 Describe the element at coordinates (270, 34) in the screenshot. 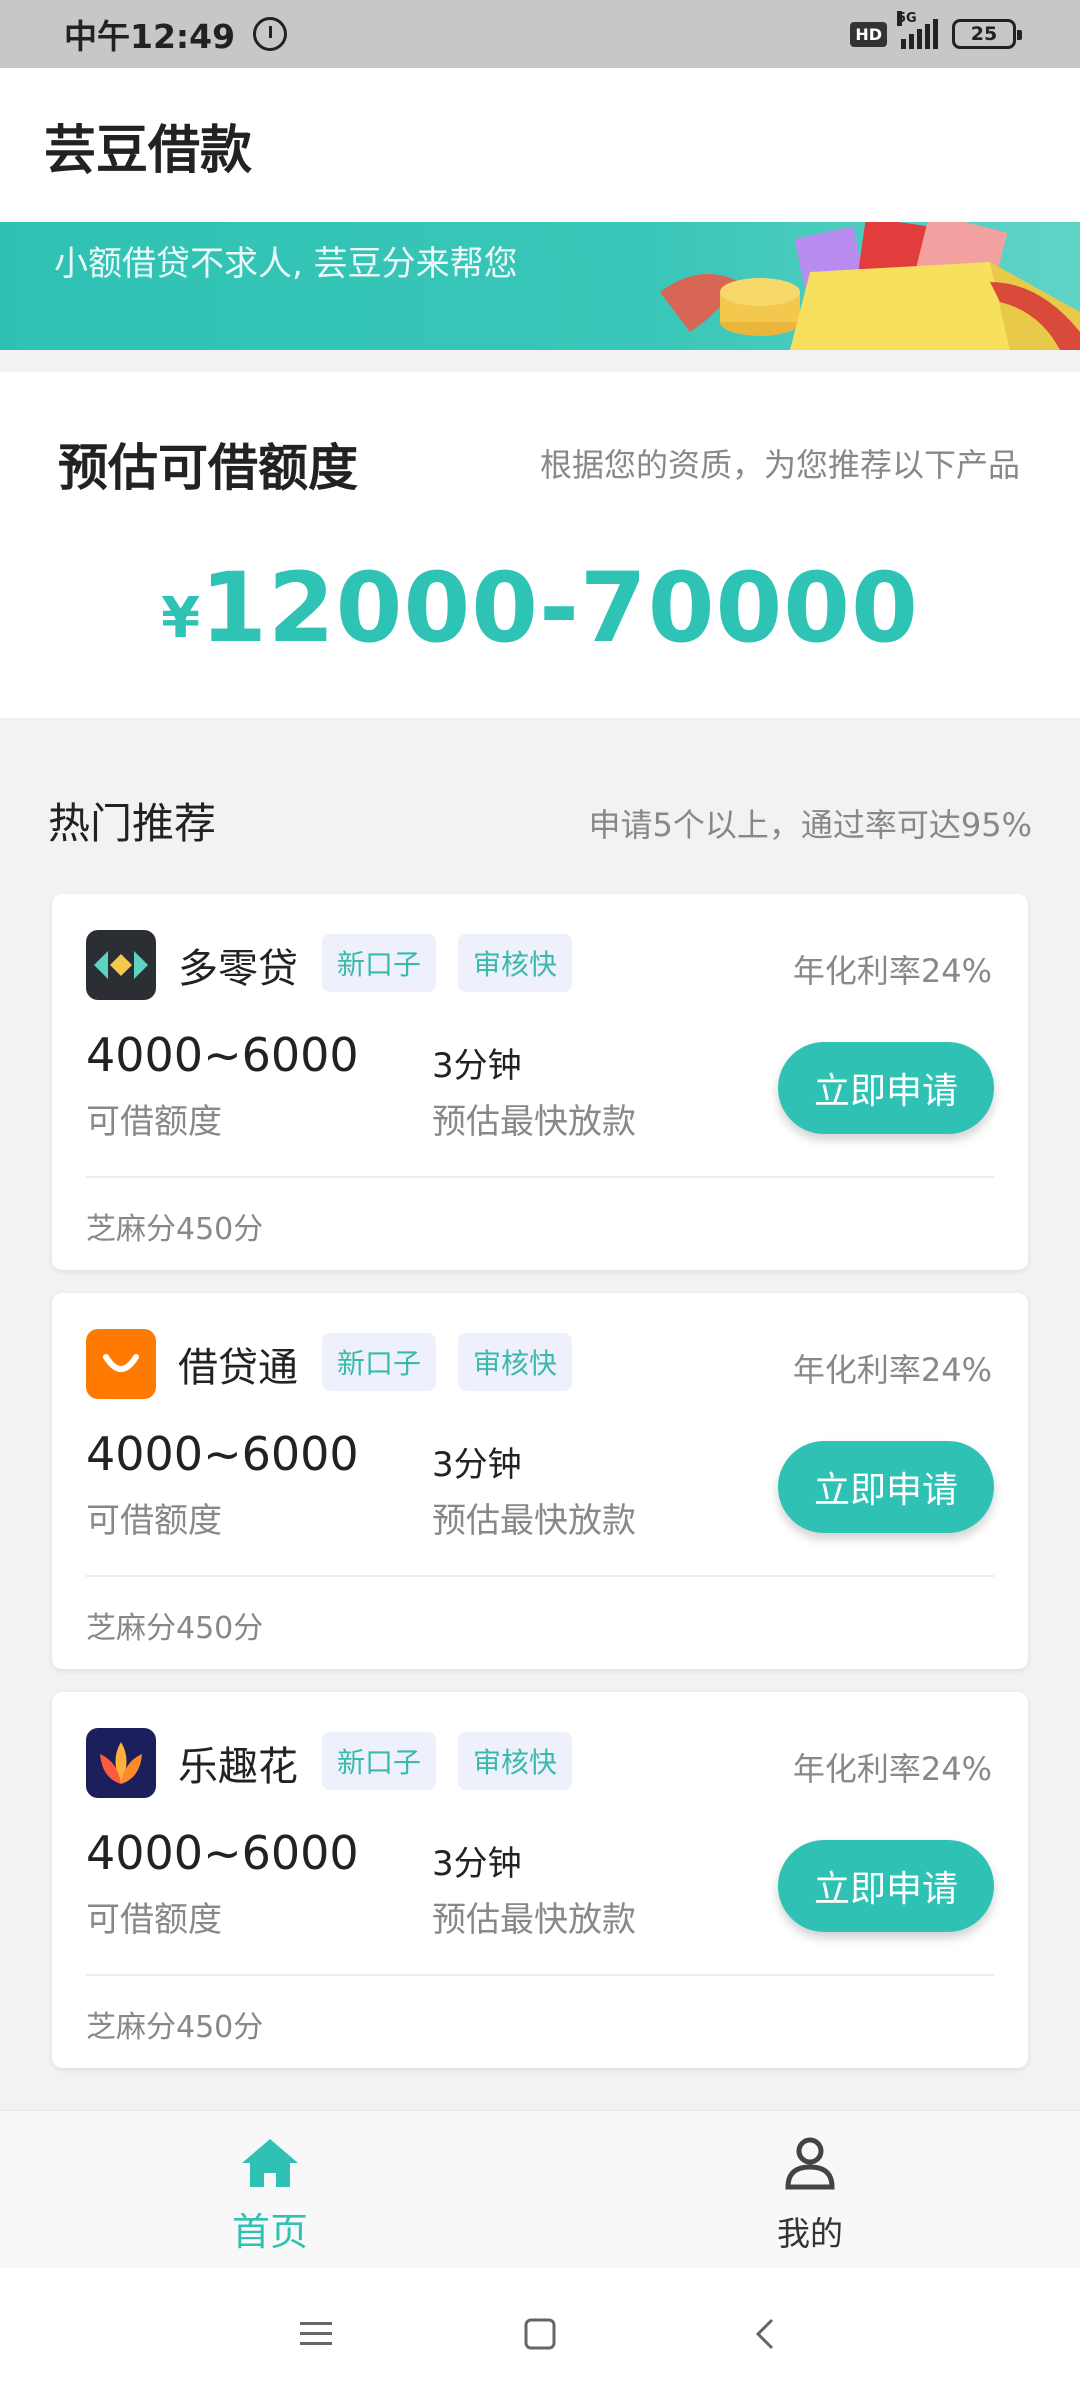

I see `alarm-icon` at that location.